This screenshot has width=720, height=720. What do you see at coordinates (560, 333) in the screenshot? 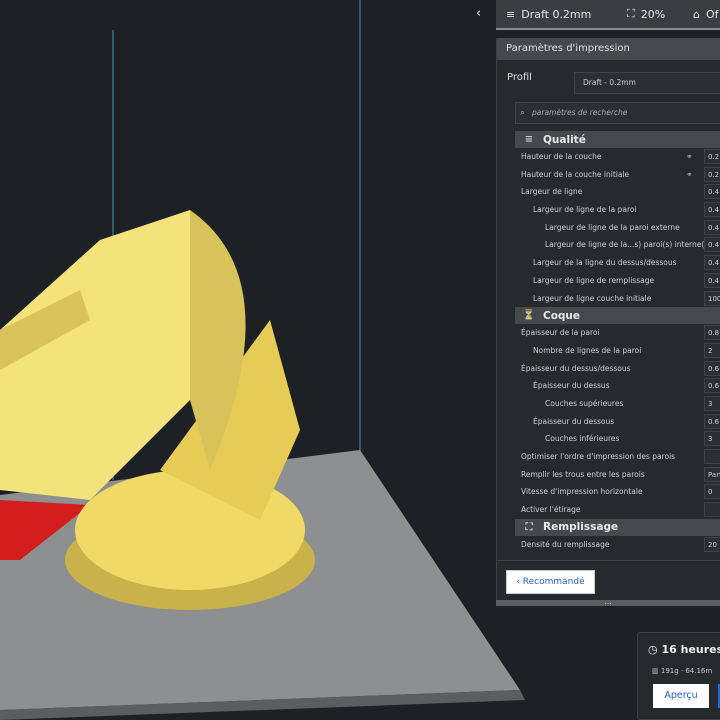
I see `setting-label: Épaisseur de la paroi` at bounding box center [560, 333].